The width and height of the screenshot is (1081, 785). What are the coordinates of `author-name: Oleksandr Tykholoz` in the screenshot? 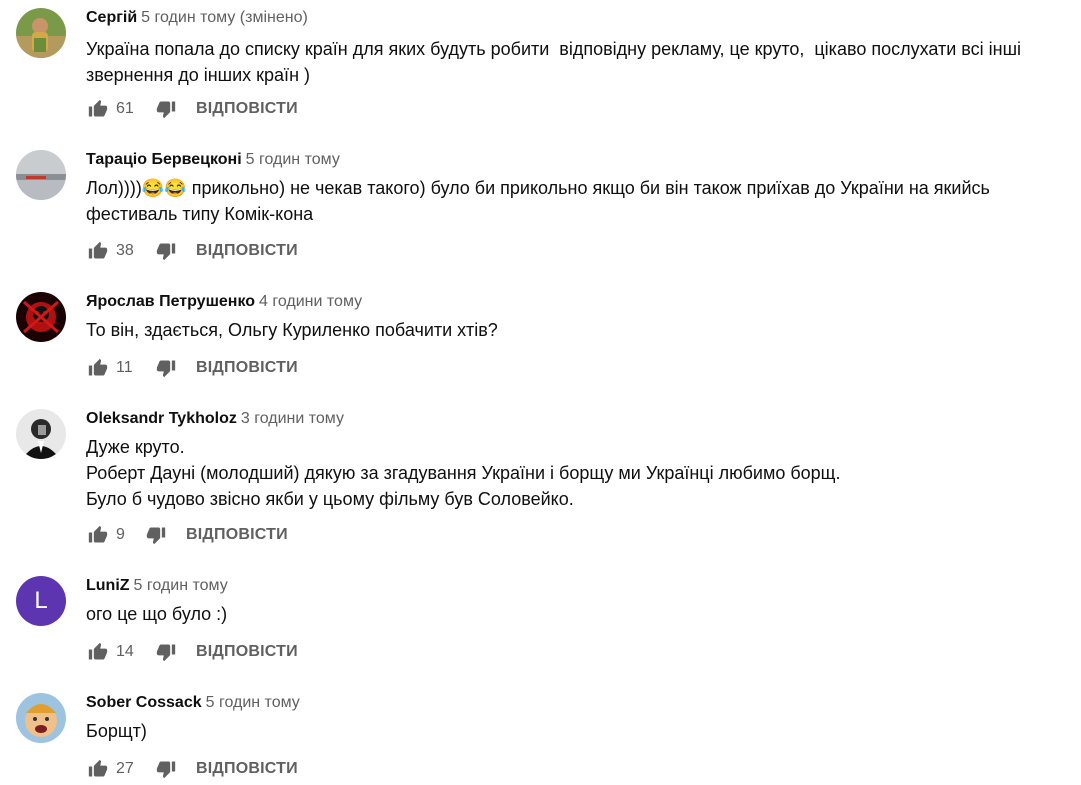 It's located at (161, 418).